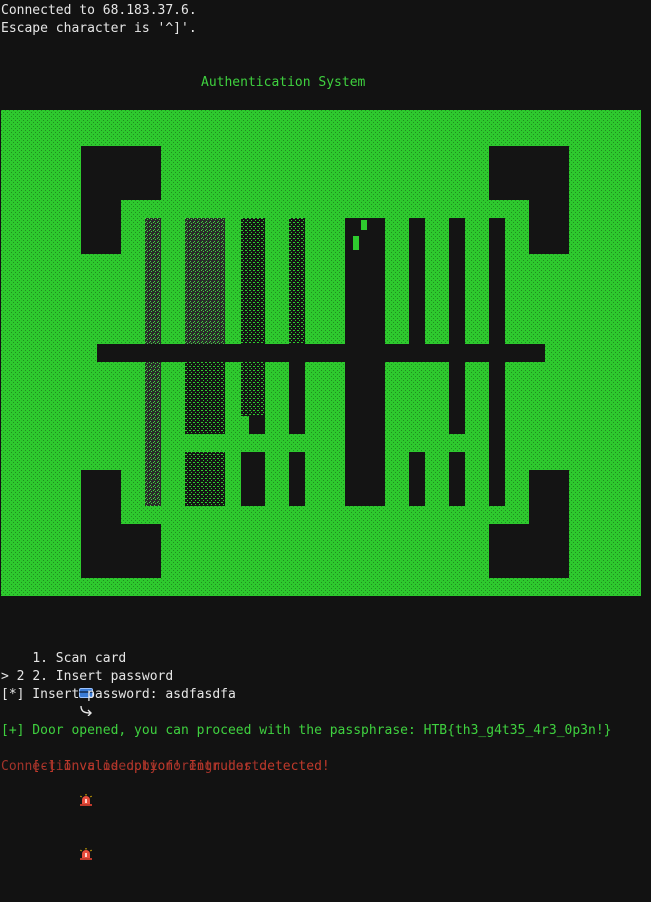  What do you see at coordinates (63, 665) in the screenshot?
I see `menu-item-scan-card: 1. Scan card` at bounding box center [63, 665].